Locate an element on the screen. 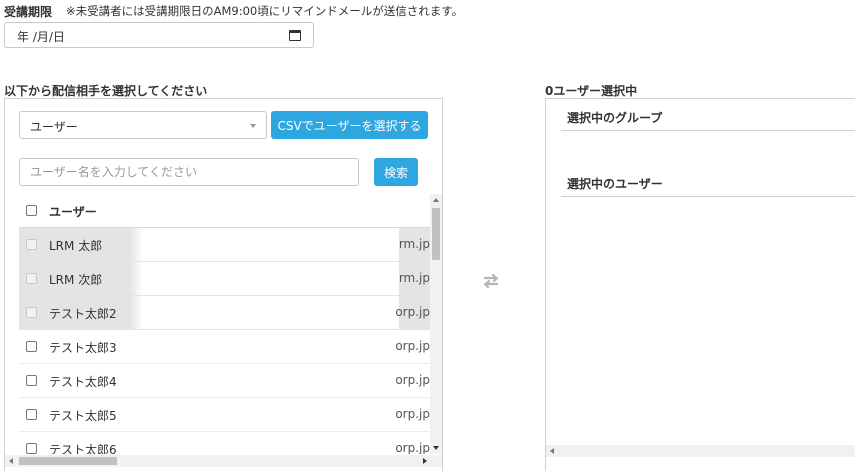 The image size is (855, 471). user-row: テスト太郎5 orp.jp is located at coordinates (224, 415).